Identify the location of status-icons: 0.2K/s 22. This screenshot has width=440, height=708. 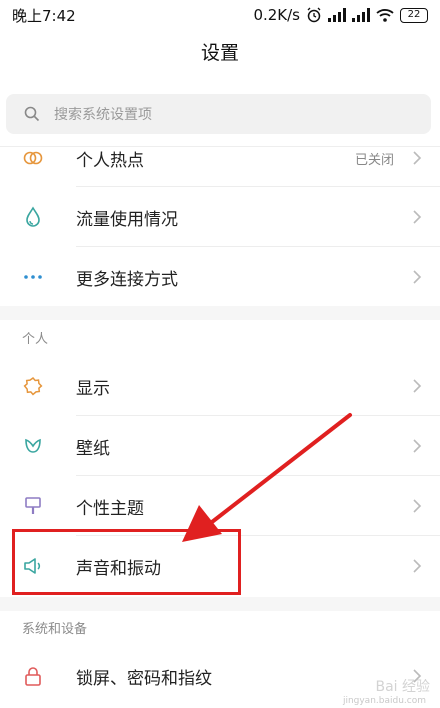
(340, 15).